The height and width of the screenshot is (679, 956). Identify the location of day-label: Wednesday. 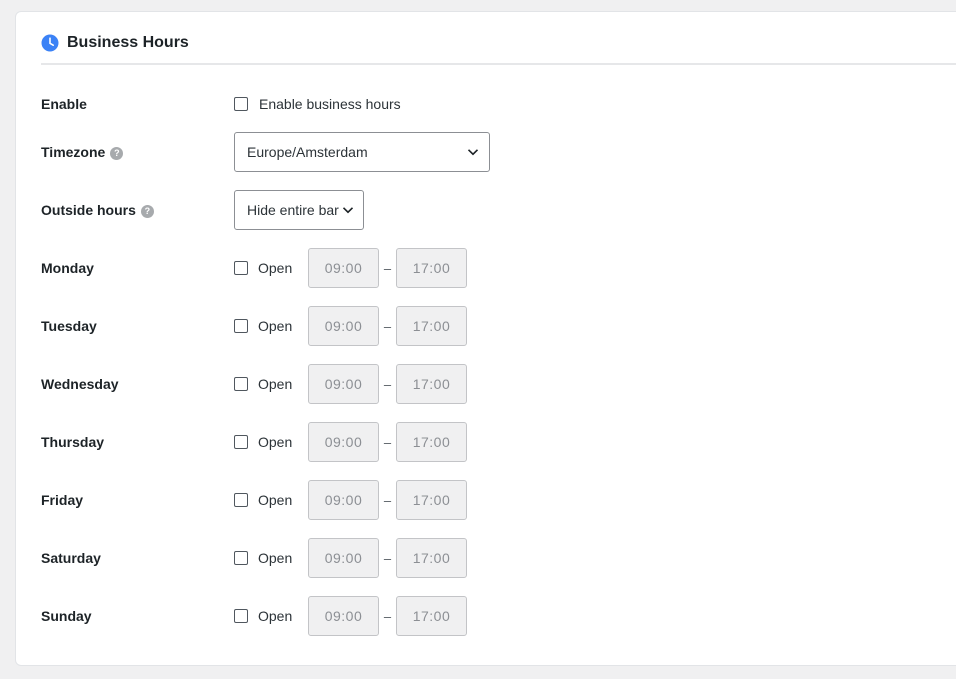
(80, 384).